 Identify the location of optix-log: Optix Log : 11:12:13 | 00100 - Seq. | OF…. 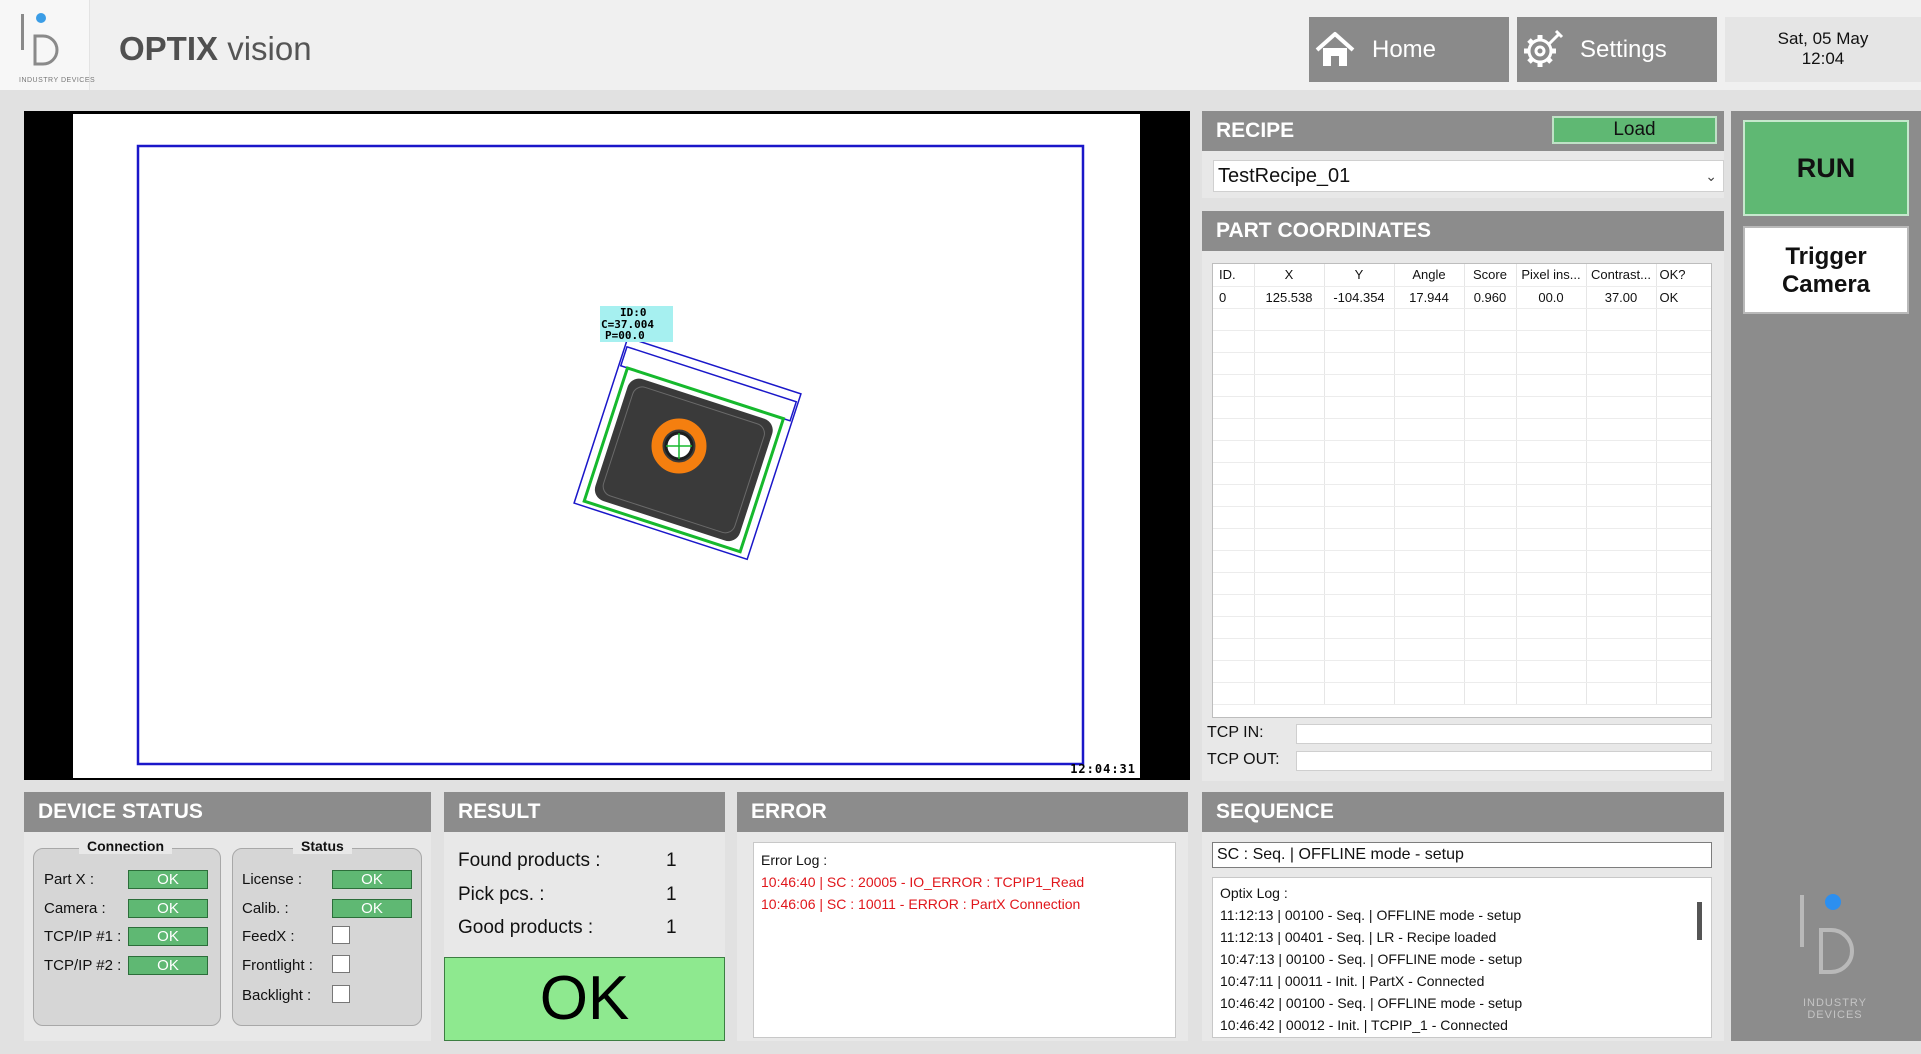
(1462, 957).